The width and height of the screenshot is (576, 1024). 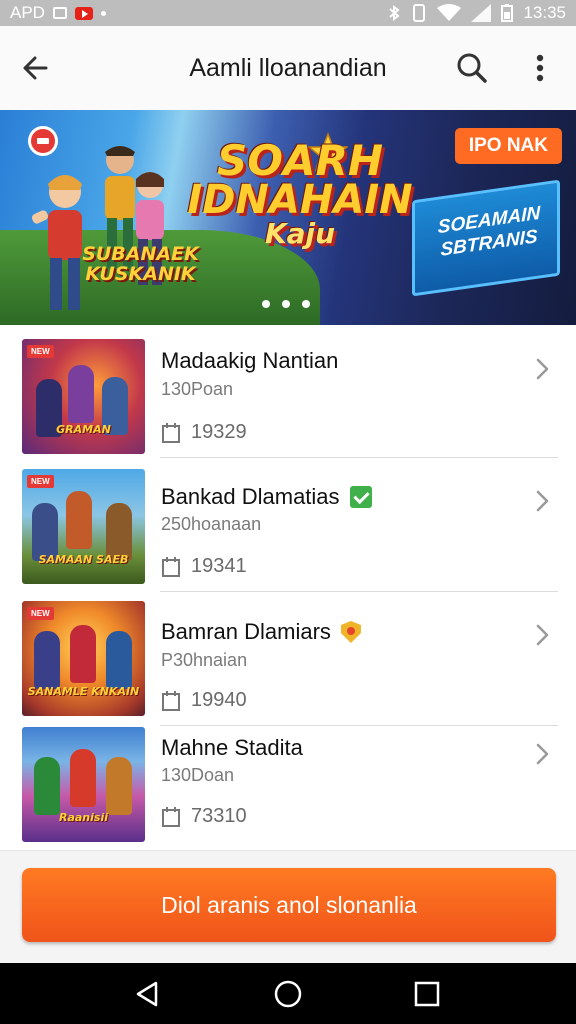 I want to click on thumb-title: SANAMLE KNKAIN, so click(x=83, y=691).